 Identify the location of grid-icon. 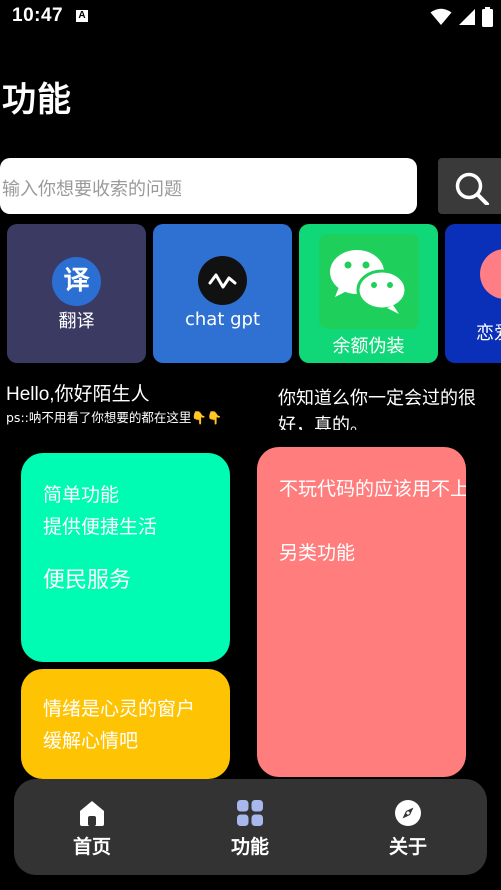
(250, 813).